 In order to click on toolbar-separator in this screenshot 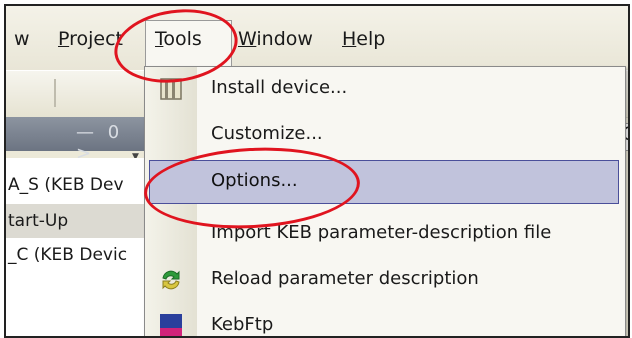, I will do `click(55, 93)`.